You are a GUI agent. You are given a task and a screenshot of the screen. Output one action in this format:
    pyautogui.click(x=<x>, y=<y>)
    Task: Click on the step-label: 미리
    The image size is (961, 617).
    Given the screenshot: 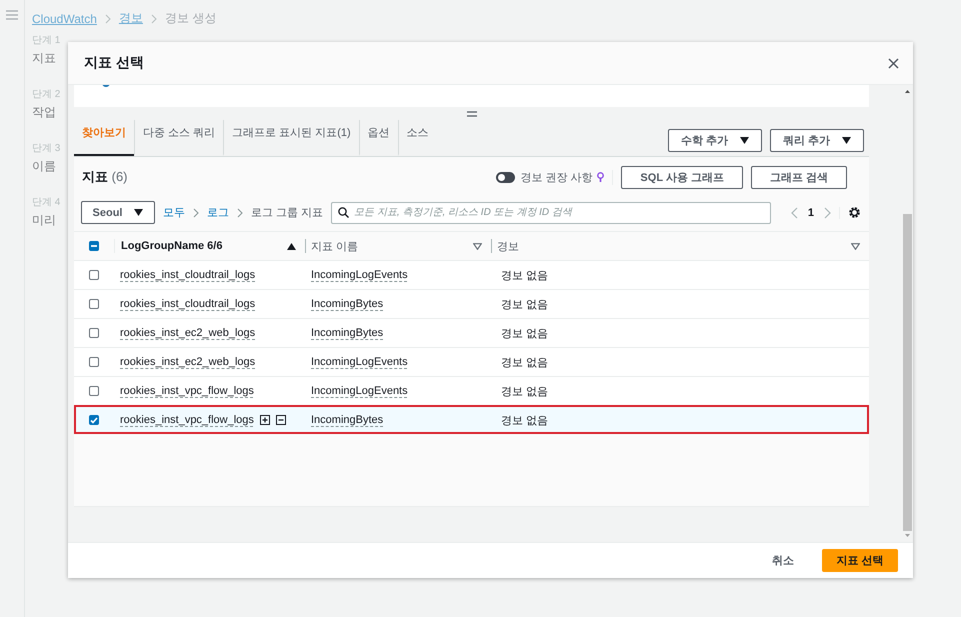 What is the action you would take?
    pyautogui.click(x=44, y=220)
    